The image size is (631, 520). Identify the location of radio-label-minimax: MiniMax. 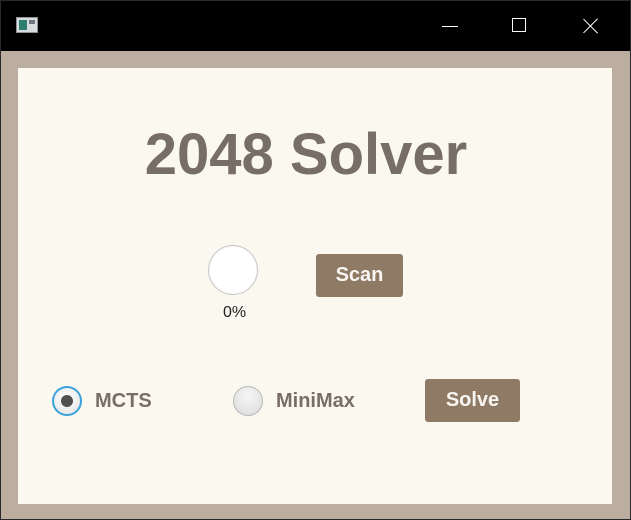
(315, 400).